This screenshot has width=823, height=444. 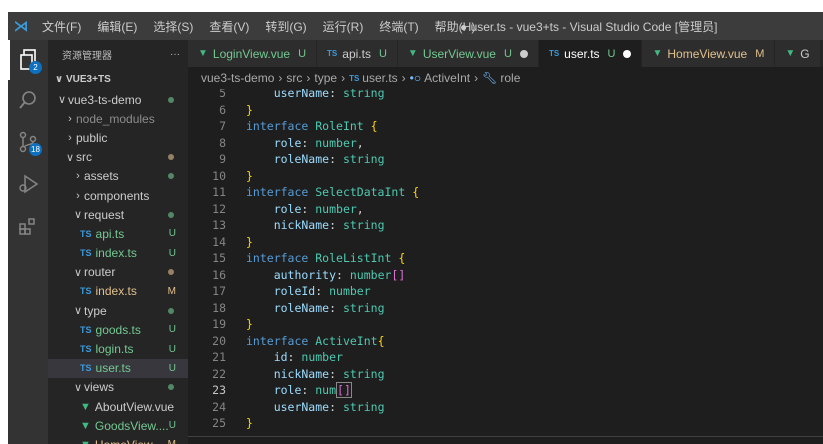 What do you see at coordinates (118, 214) in the screenshot?
I see `folder-row: ∨ request` at bounding box center [118, 214].